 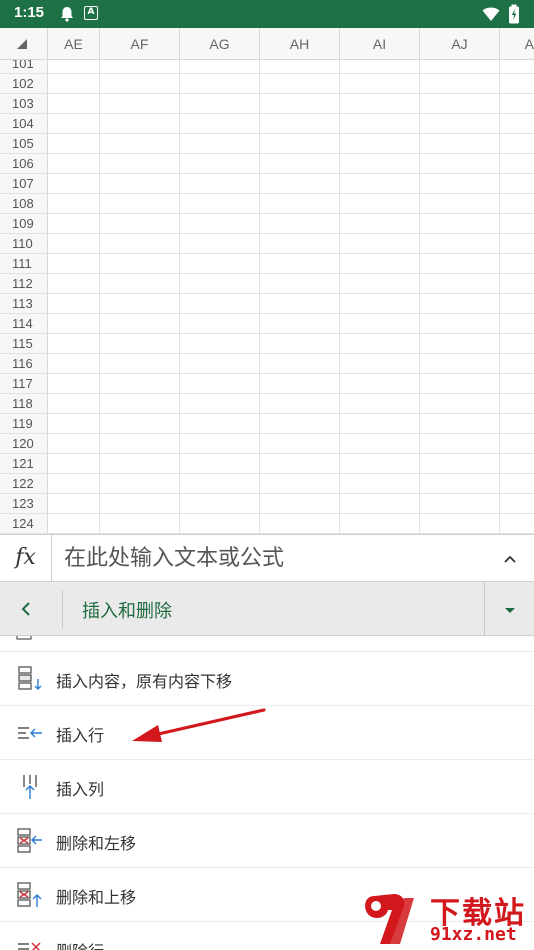 I want to click on row-header: 106, so click(x=24, y=164).